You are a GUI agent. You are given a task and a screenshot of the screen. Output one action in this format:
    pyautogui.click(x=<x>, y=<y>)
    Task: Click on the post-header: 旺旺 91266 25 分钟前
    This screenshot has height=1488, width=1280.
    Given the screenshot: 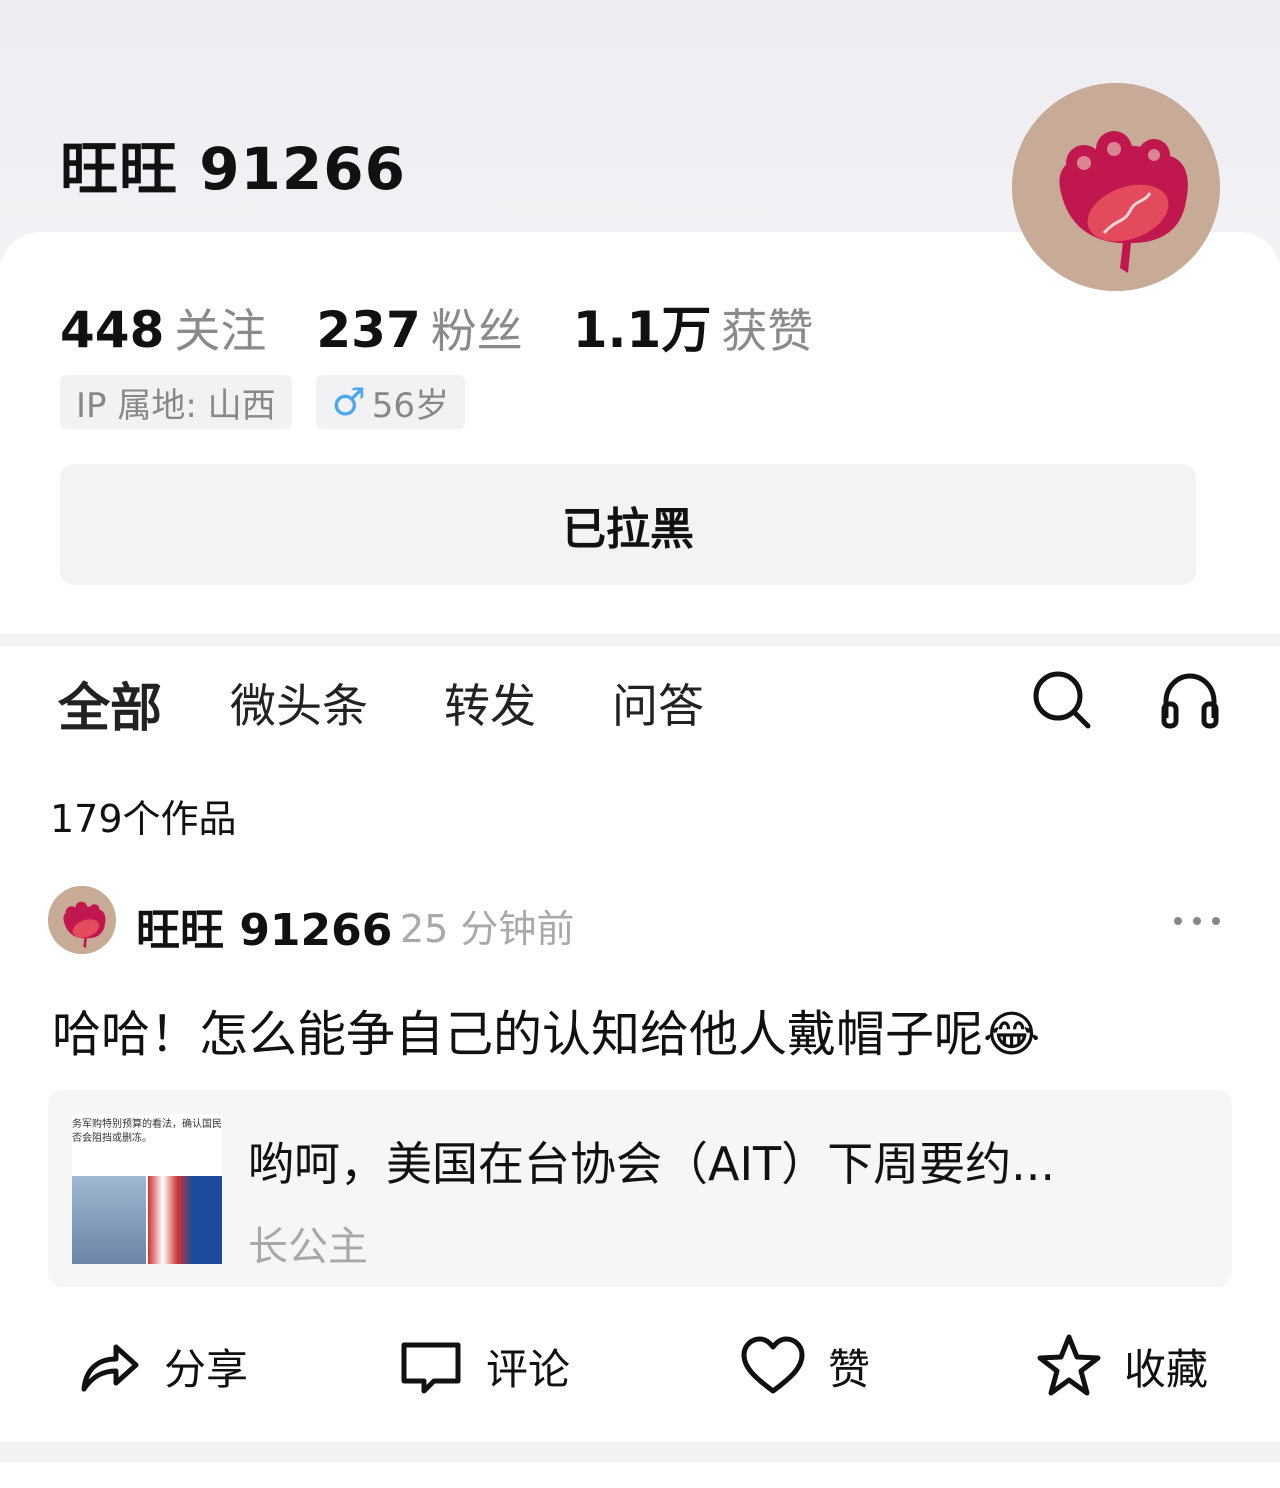 What is the action you would take?
    pyautogui.click(x=640, y=921)
    